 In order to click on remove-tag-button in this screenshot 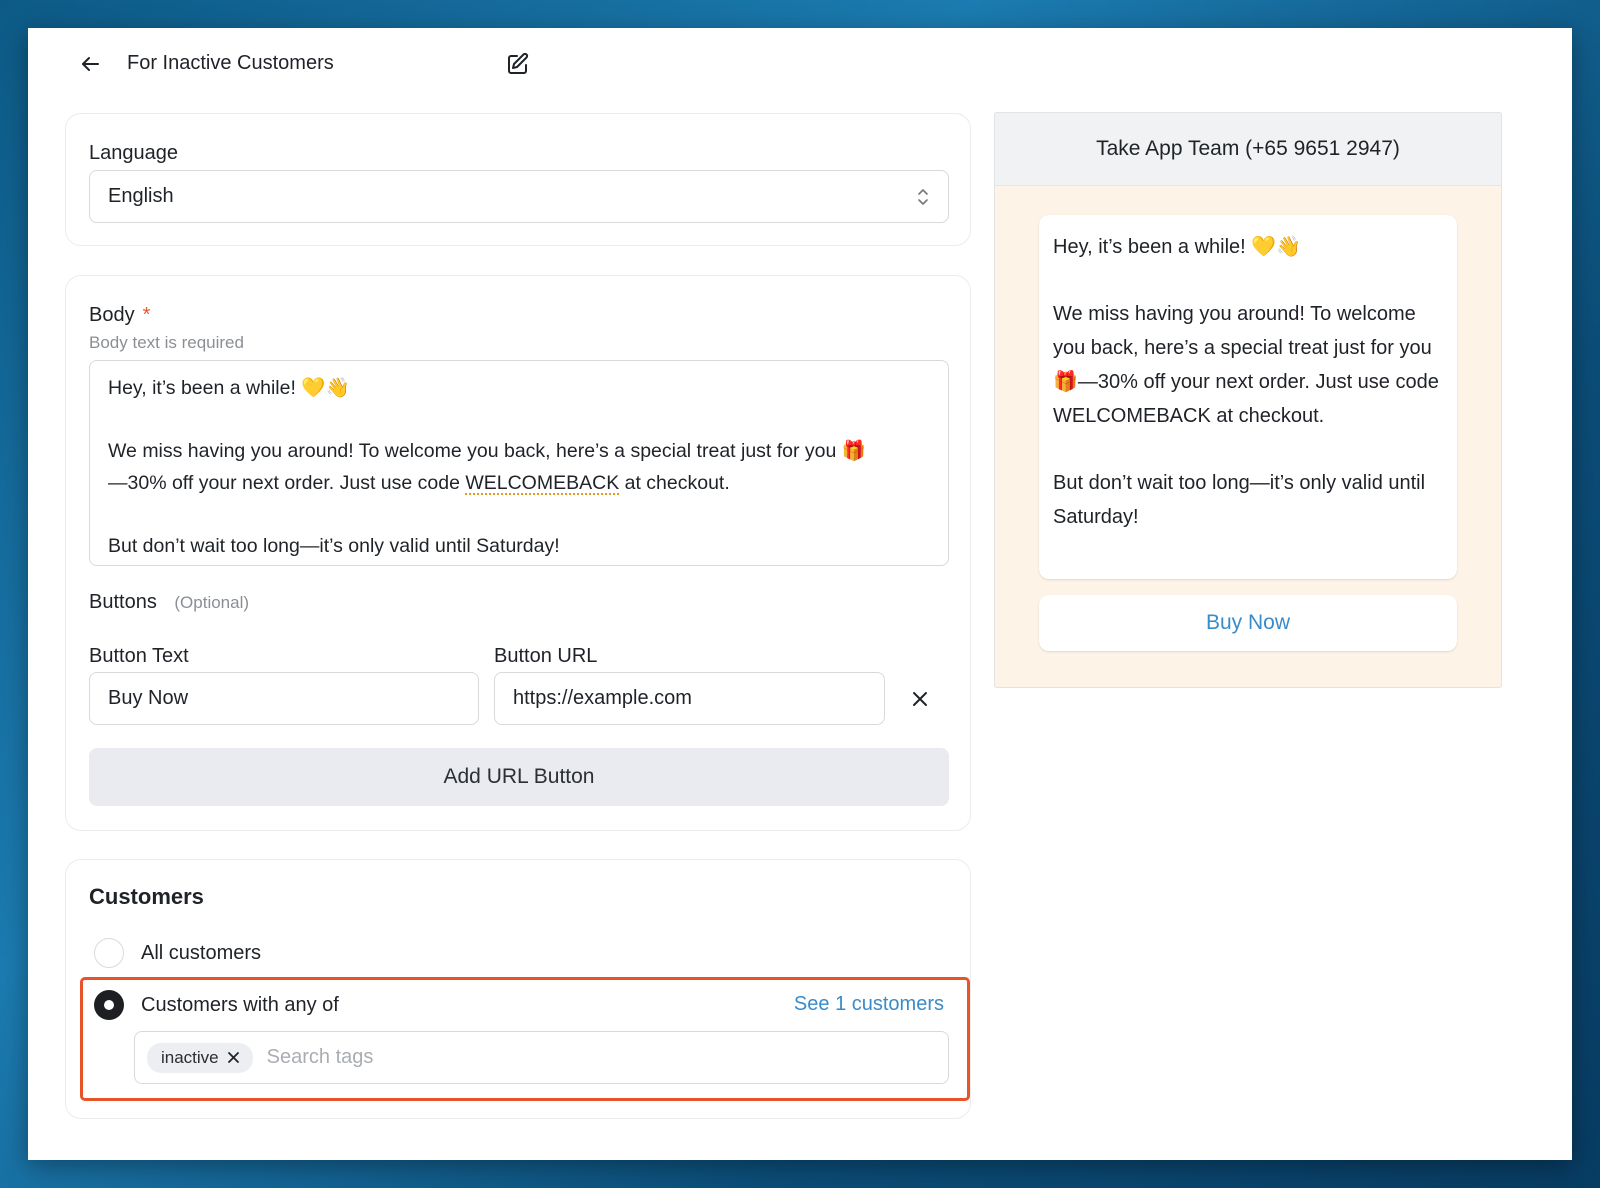, I will do `click(234, 1058)`.